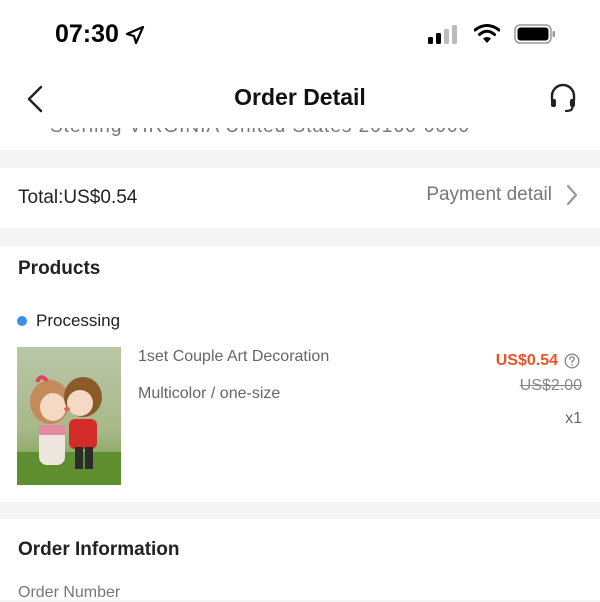 Image resolution: width=600 pixels, height=602 pixels. Describe the element at coordinates (300, 560) in the screenshot. I see `order-information-card: Order Information Order Number` at that location.